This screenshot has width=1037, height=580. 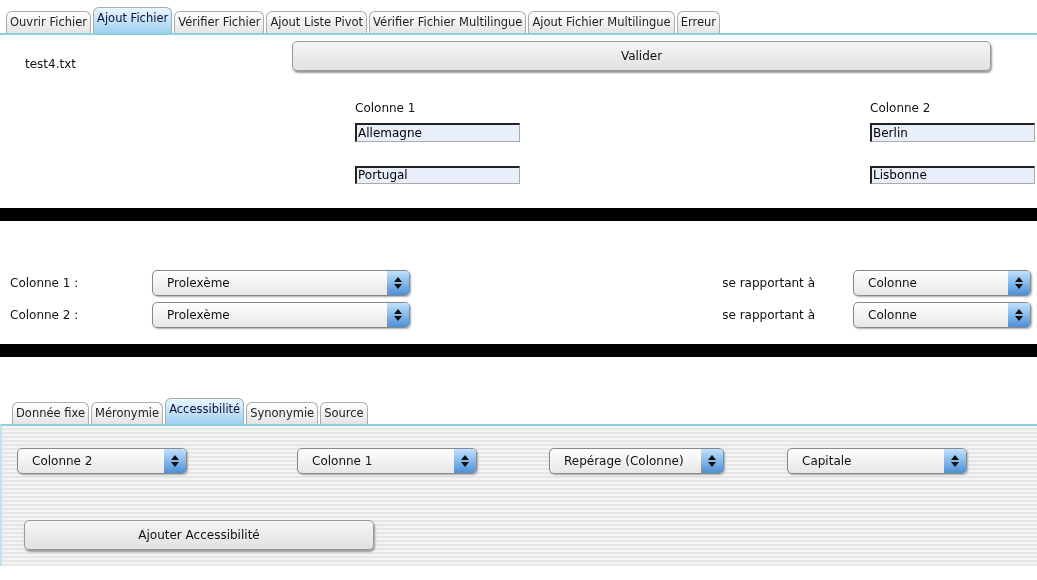 What do you see at coordinates (317, 22) in the screenshot?
I see `tab: Ajout Liste Pivot` at bounding box center [317, 22].